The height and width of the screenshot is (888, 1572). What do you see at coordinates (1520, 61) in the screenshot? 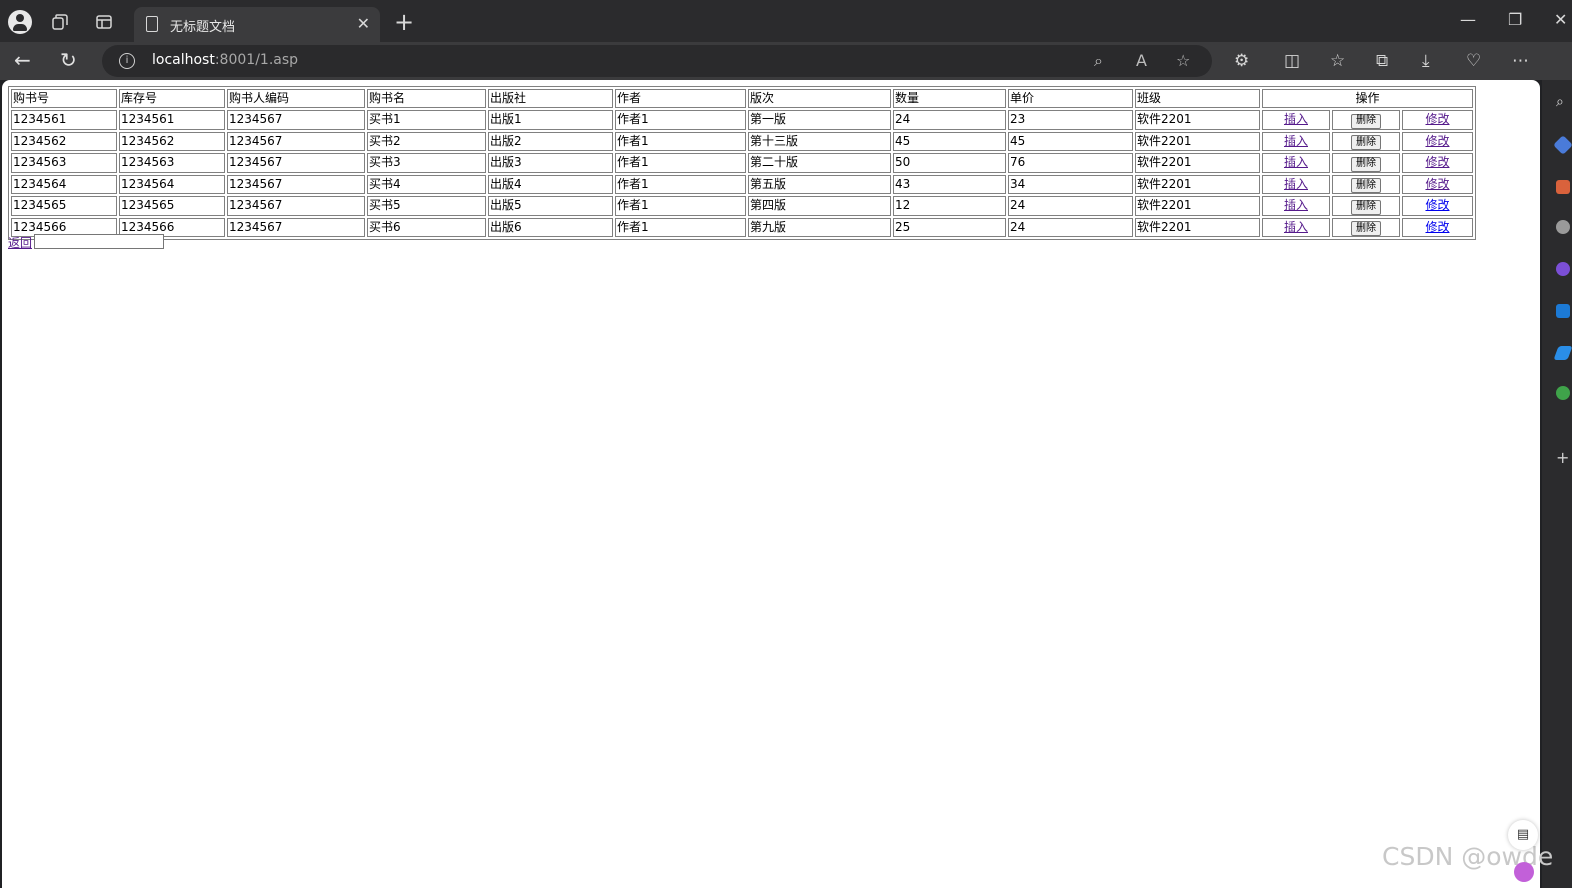
I see `more-menu-icon: ⋯` at bounding box center [1520, 61].